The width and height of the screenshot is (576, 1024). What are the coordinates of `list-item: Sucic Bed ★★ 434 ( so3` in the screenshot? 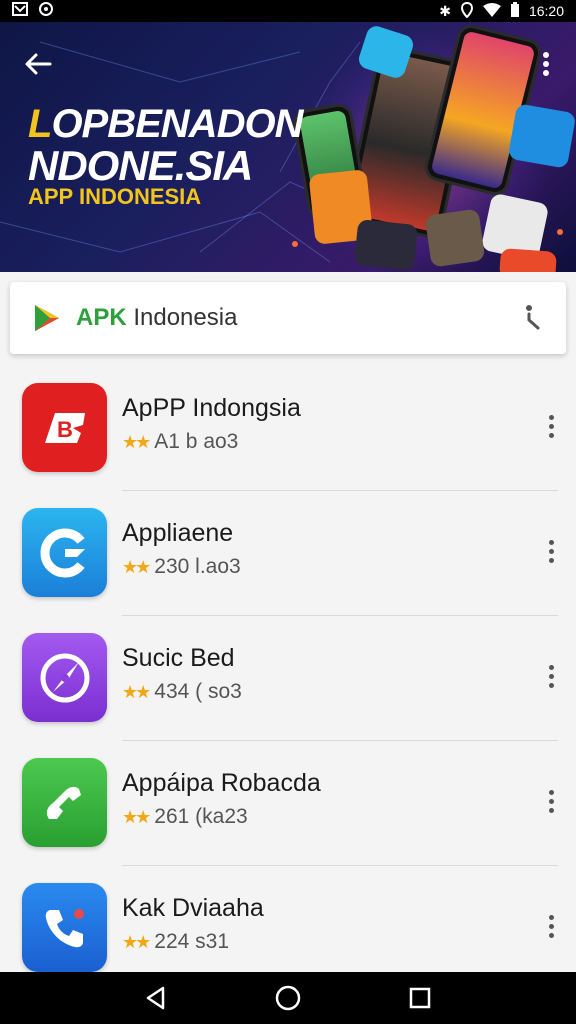 It's located at (288, 678).